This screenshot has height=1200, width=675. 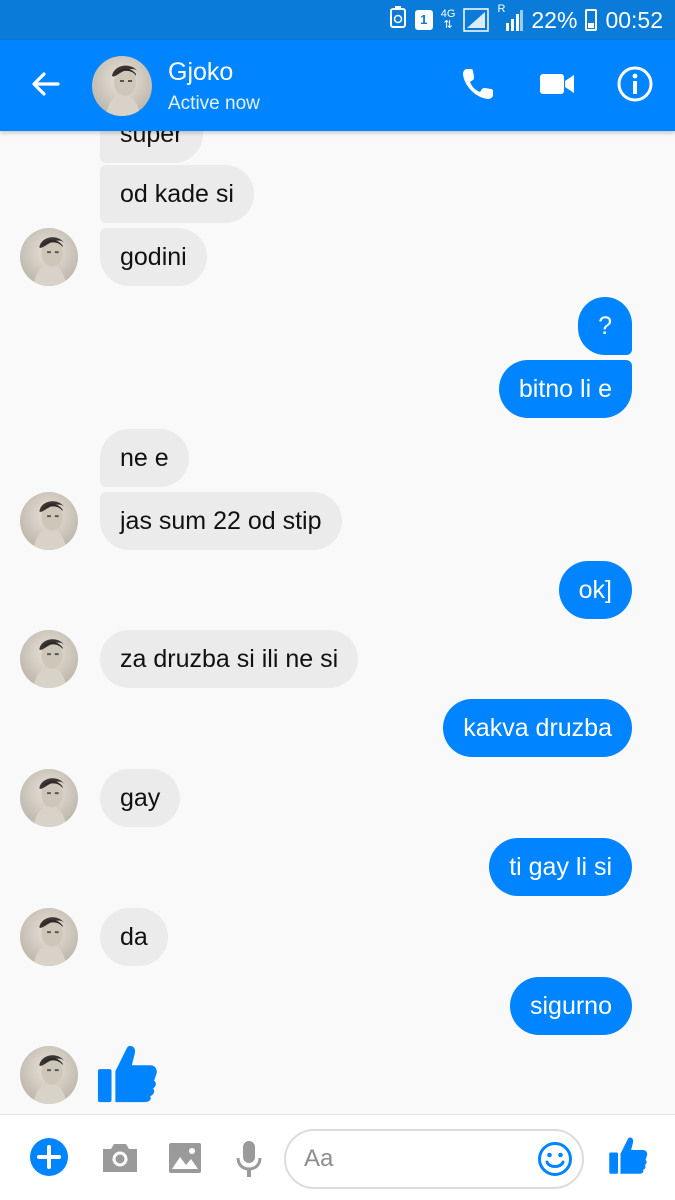 What do you see at coordinates (221, 521) in the screenshot?
I see `incoming-message: jas sum 22 od stip` at bounding box center [221, 521].